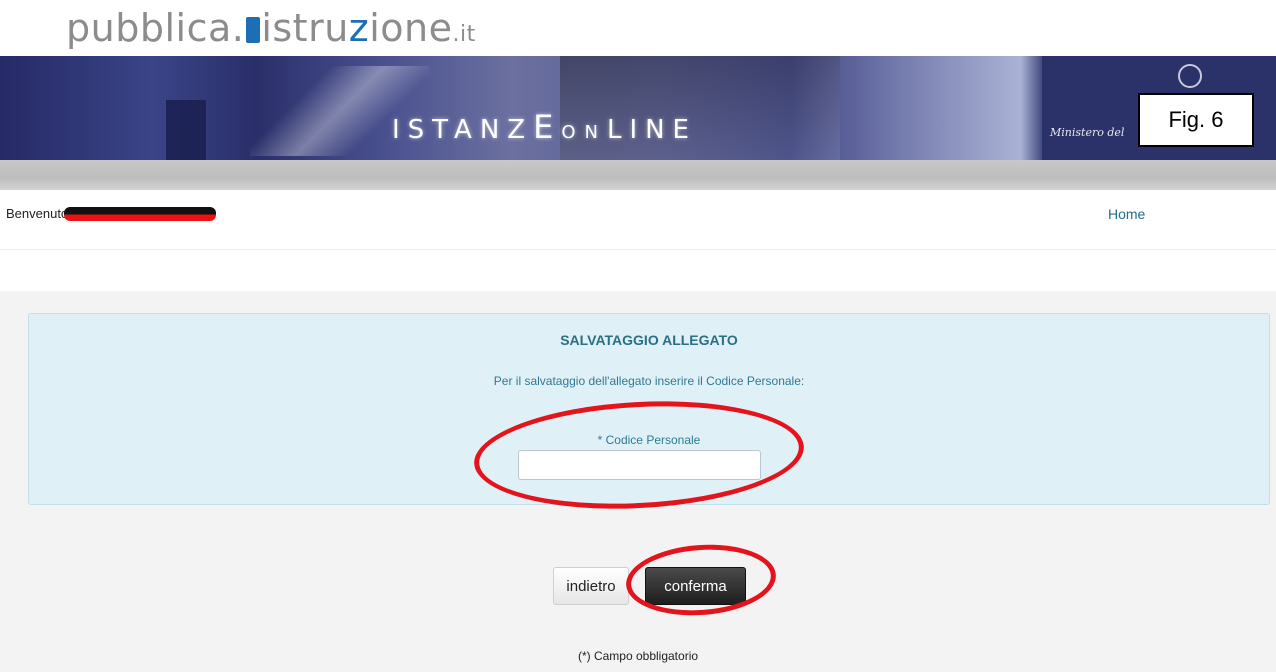 The image size is (1276, 672). Describe the element at coordinates (305, 28) in the screenshot. I see `logo-text-2: istru` at that location.